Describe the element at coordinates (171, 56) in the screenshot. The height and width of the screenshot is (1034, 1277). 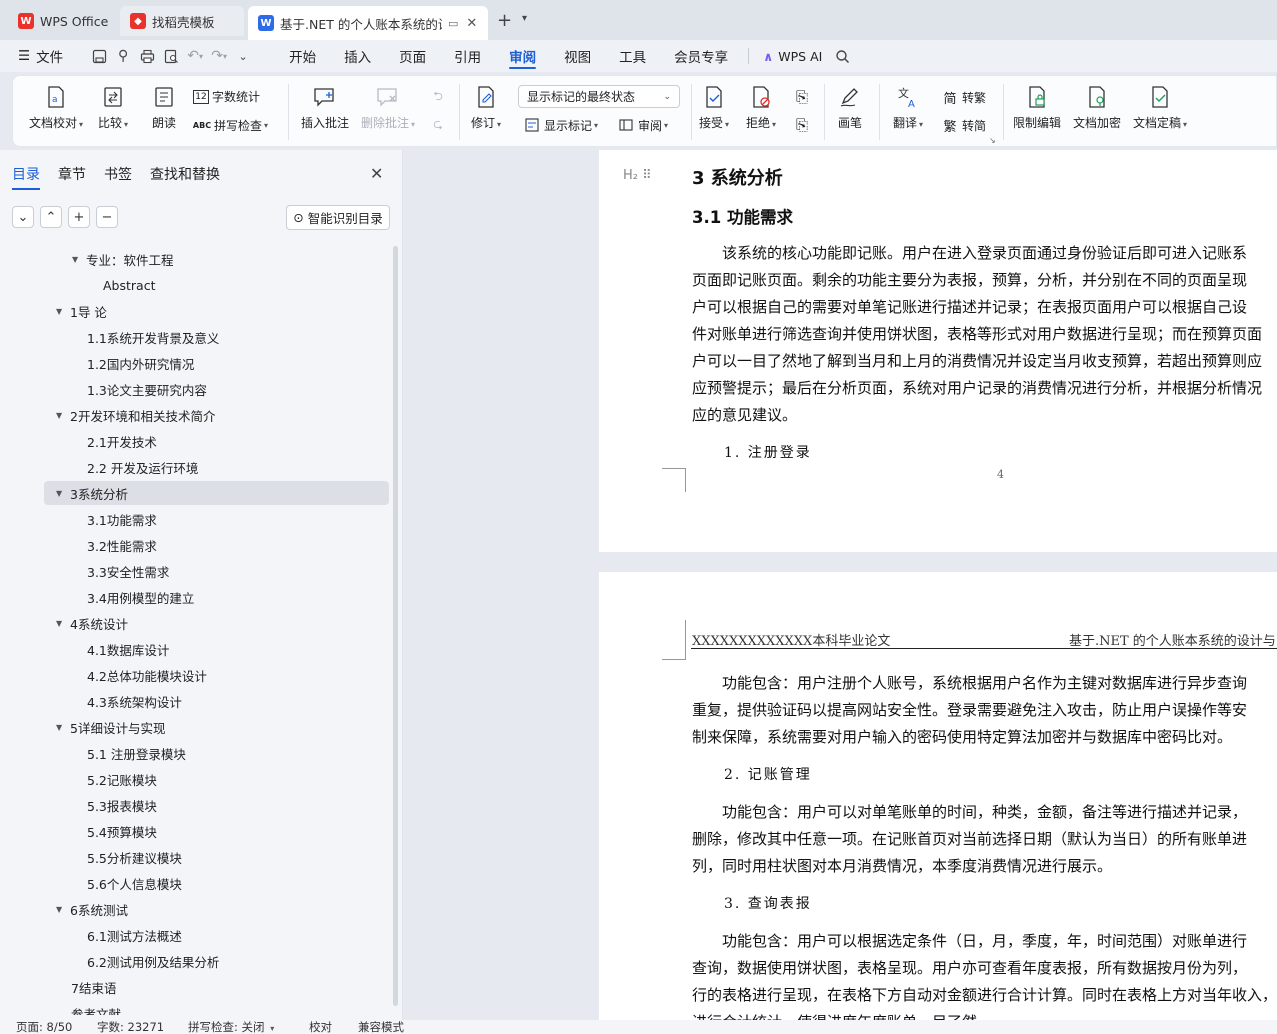
I see `print-preview-icon` at that location.